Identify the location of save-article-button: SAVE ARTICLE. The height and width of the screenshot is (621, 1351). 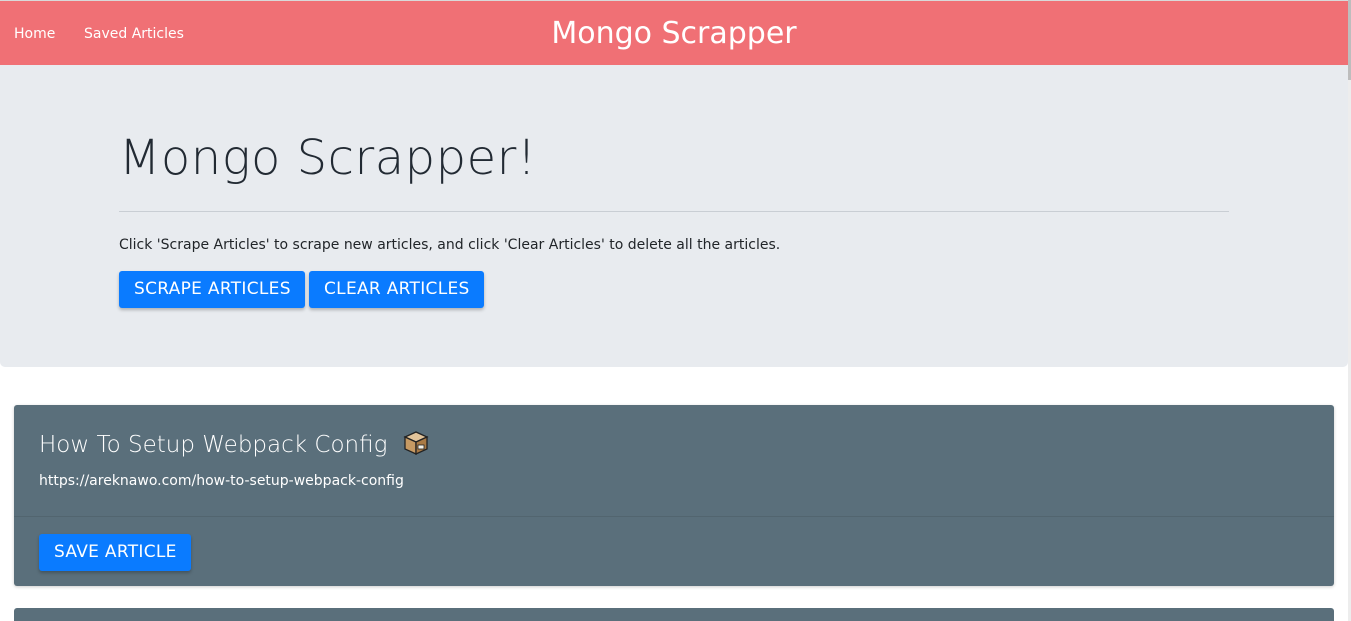
(115, 552).